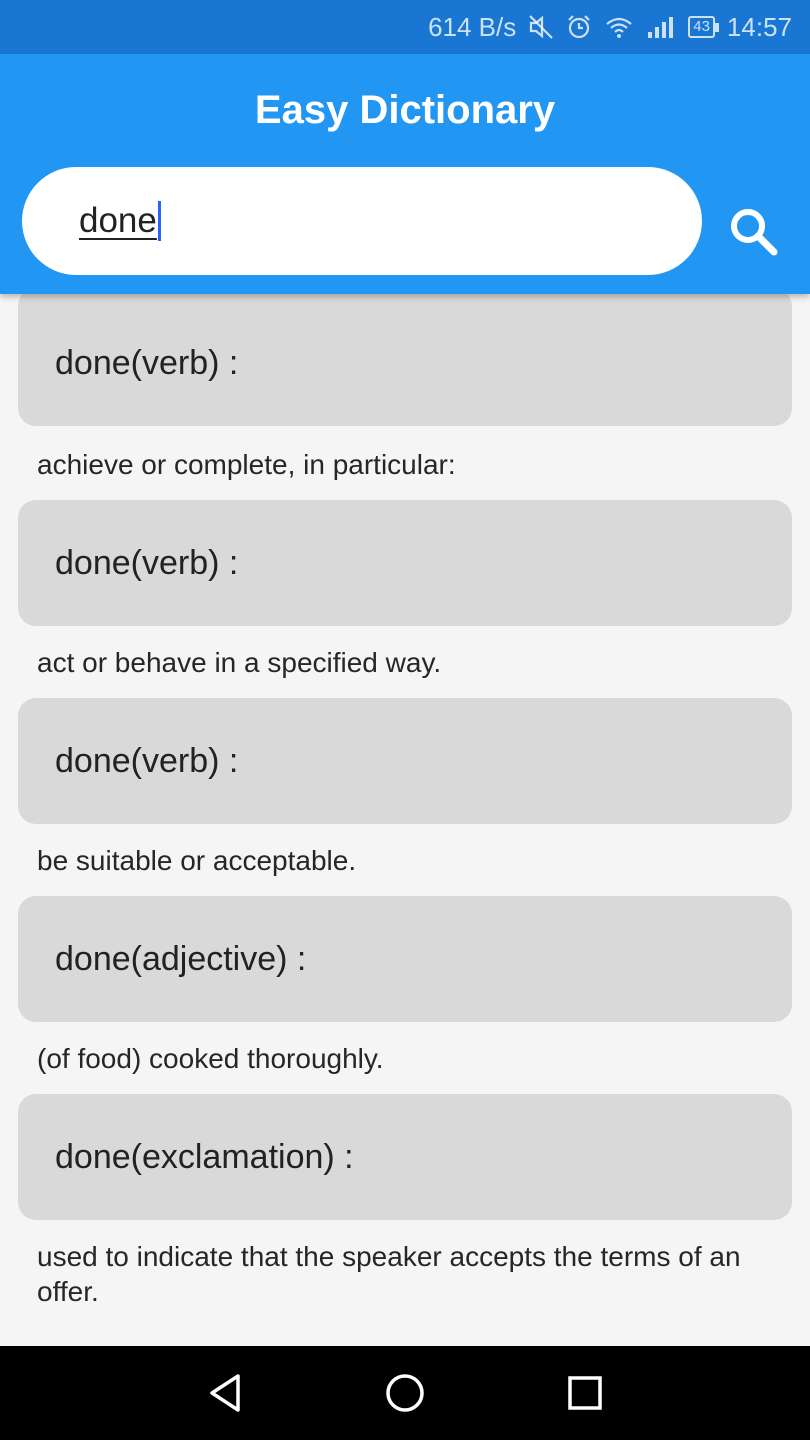 The image size is (810, 1440). Describe the element at coordinates (405, 27) in the screenshot. I see `status-bar: 614 B/s 43 14:57` at that location.